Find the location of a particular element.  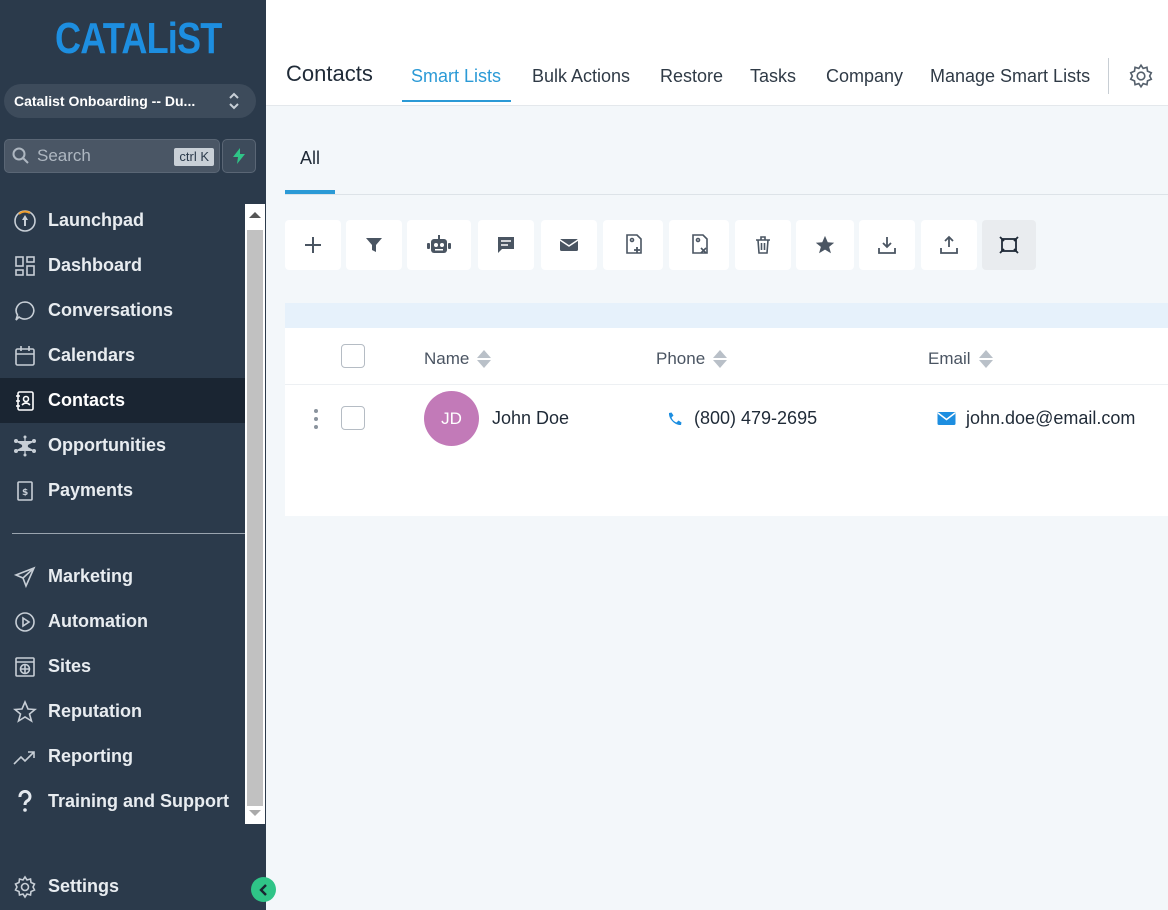

sidebar-item-contacts: Contacts is located at coordinates (122, 400).